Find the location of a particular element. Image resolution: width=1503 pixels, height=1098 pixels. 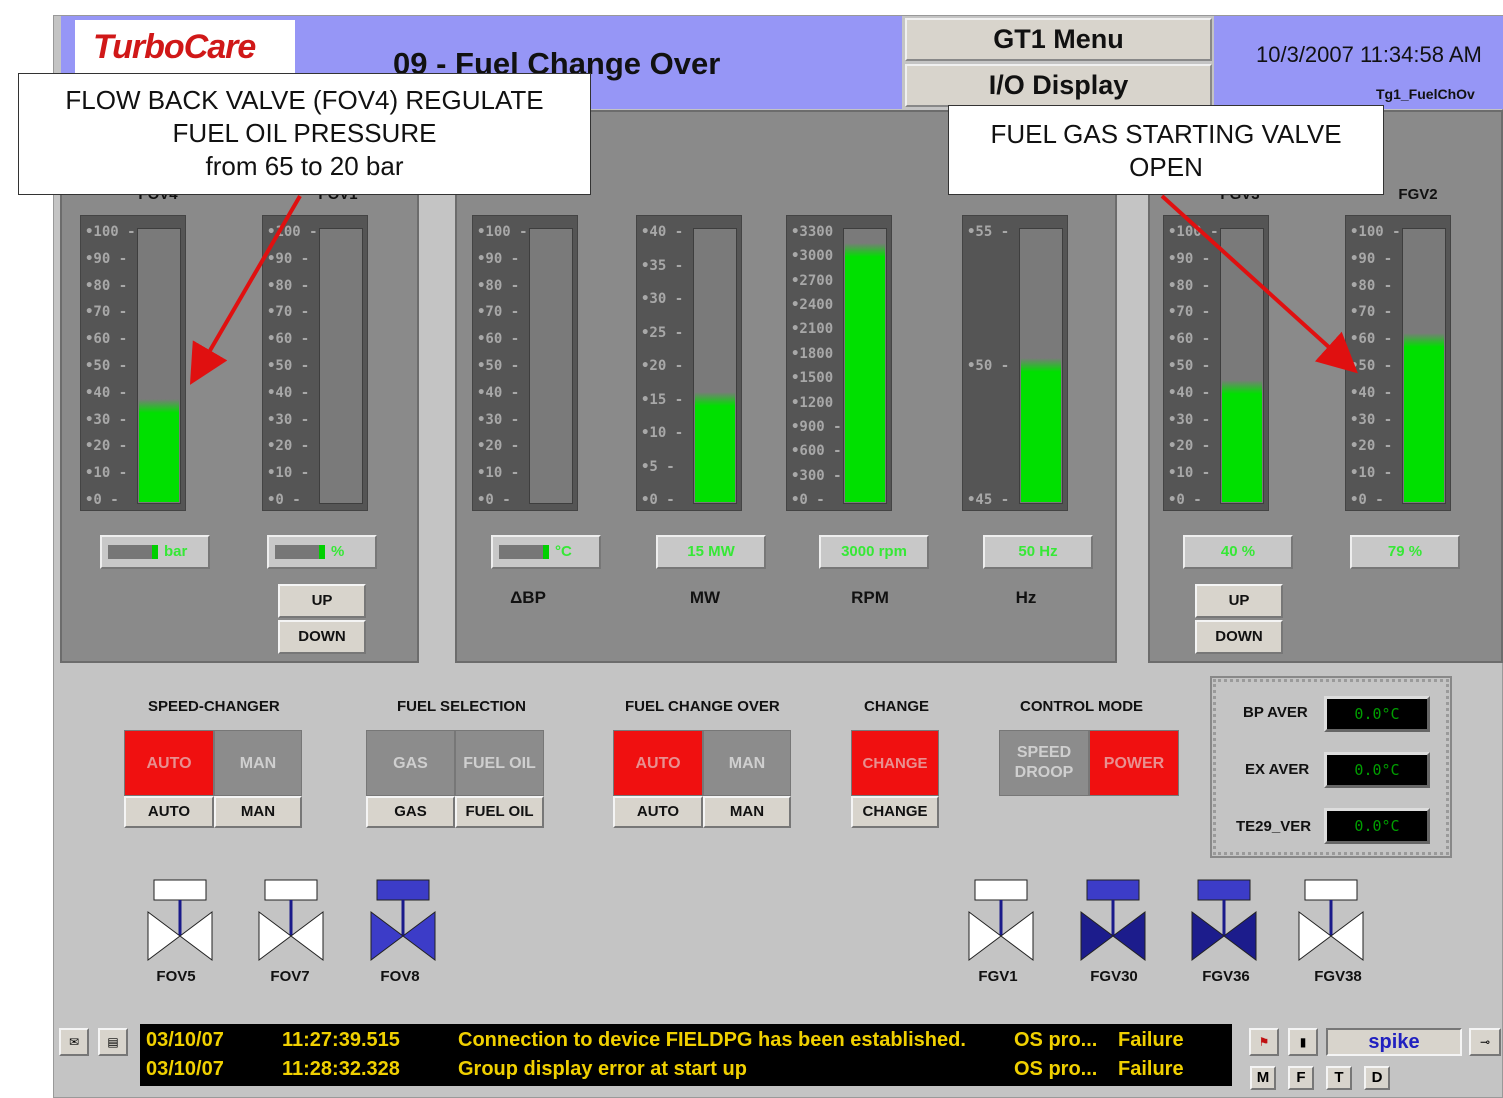

change-title: CHANGE is located at coordinates (897, 706).